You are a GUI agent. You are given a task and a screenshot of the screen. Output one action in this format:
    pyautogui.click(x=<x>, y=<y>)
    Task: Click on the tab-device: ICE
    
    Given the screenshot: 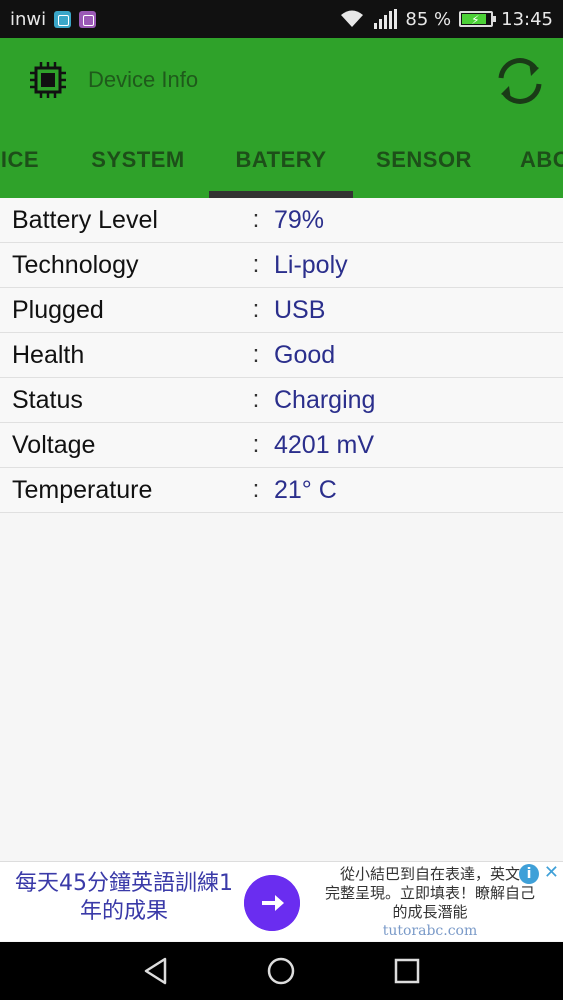 What is the action you would take?
    pyautogui.click(x=22, y=160)
    